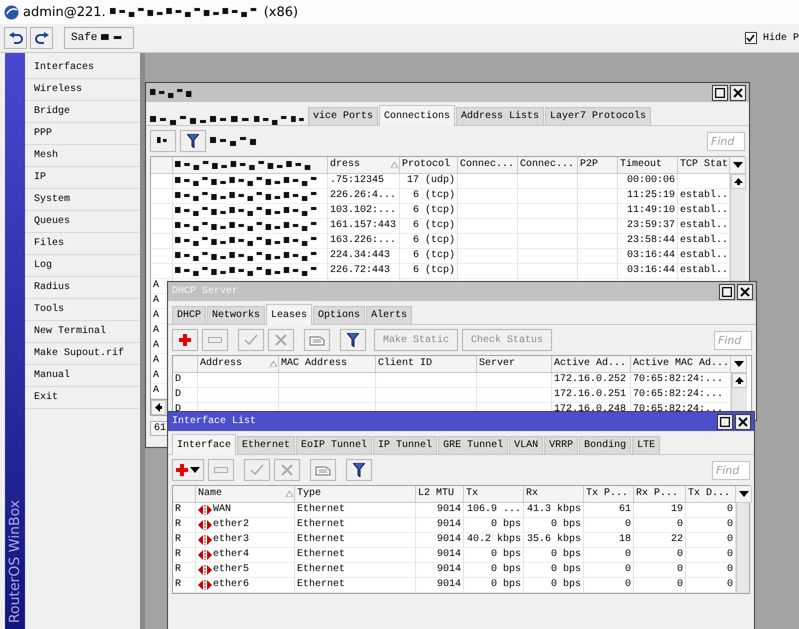  I want to click on checkbox-label: Hide P, so click(780, 38).